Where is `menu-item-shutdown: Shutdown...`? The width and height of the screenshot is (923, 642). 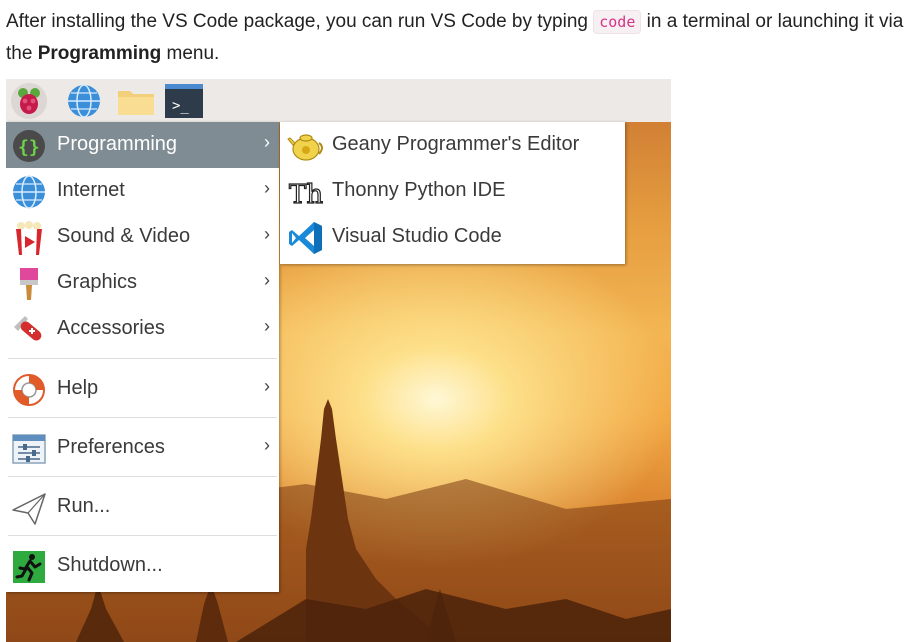
menu-item-shutdown: Shutdown... is located at coordinates (142, 566).